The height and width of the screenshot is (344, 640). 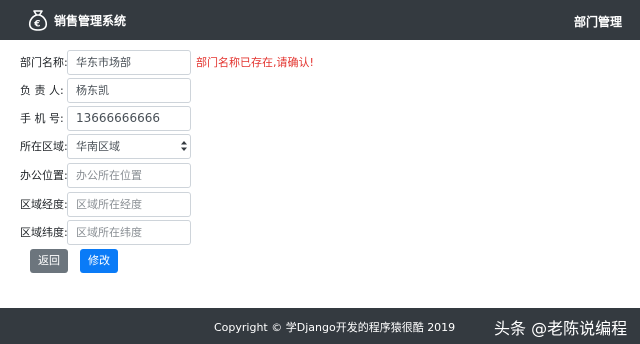 I want to click on phone-label: 手 机 号:, so click(x=42, y=118).